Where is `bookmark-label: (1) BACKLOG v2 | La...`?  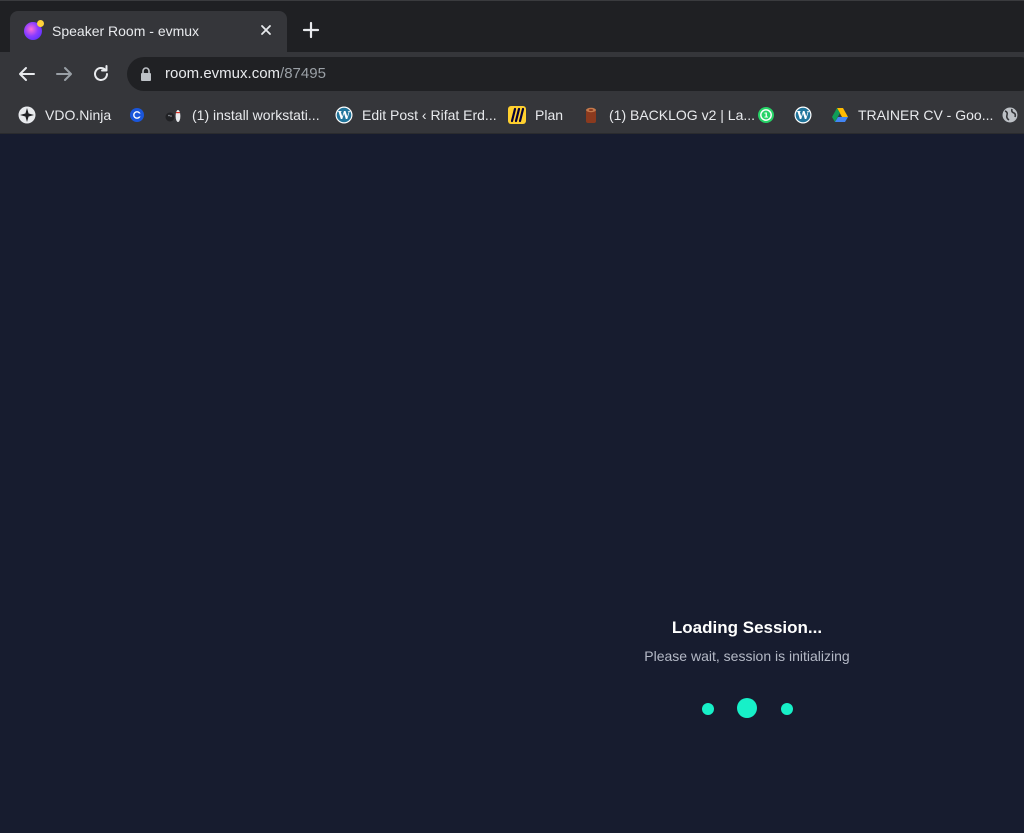 bookmark-label: (1) BACKLOG v2 | La... is located at coordinates (682, 115).